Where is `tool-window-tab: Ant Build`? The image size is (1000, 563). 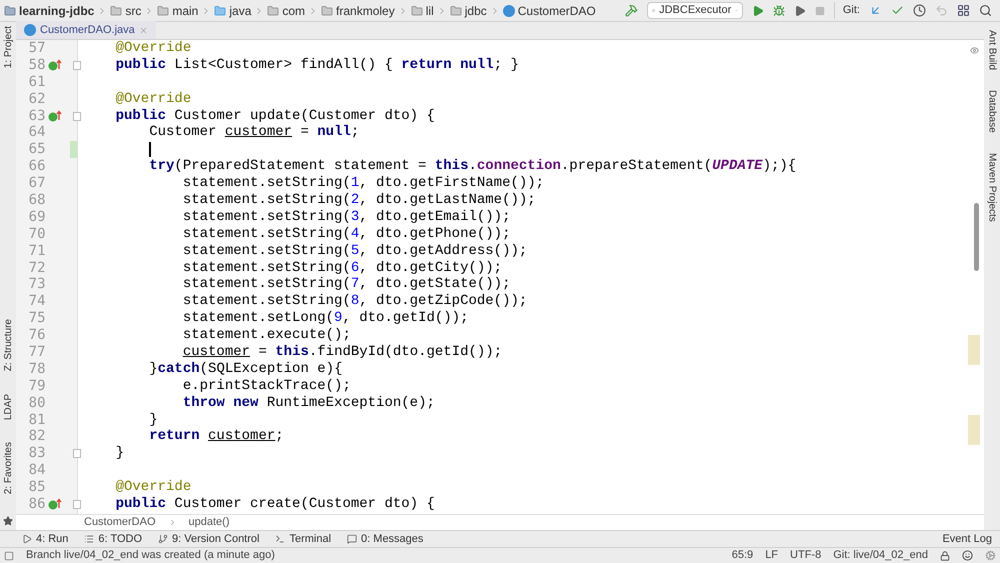 tool-window-tab: Ant Build is located at coordinates (992, 50).